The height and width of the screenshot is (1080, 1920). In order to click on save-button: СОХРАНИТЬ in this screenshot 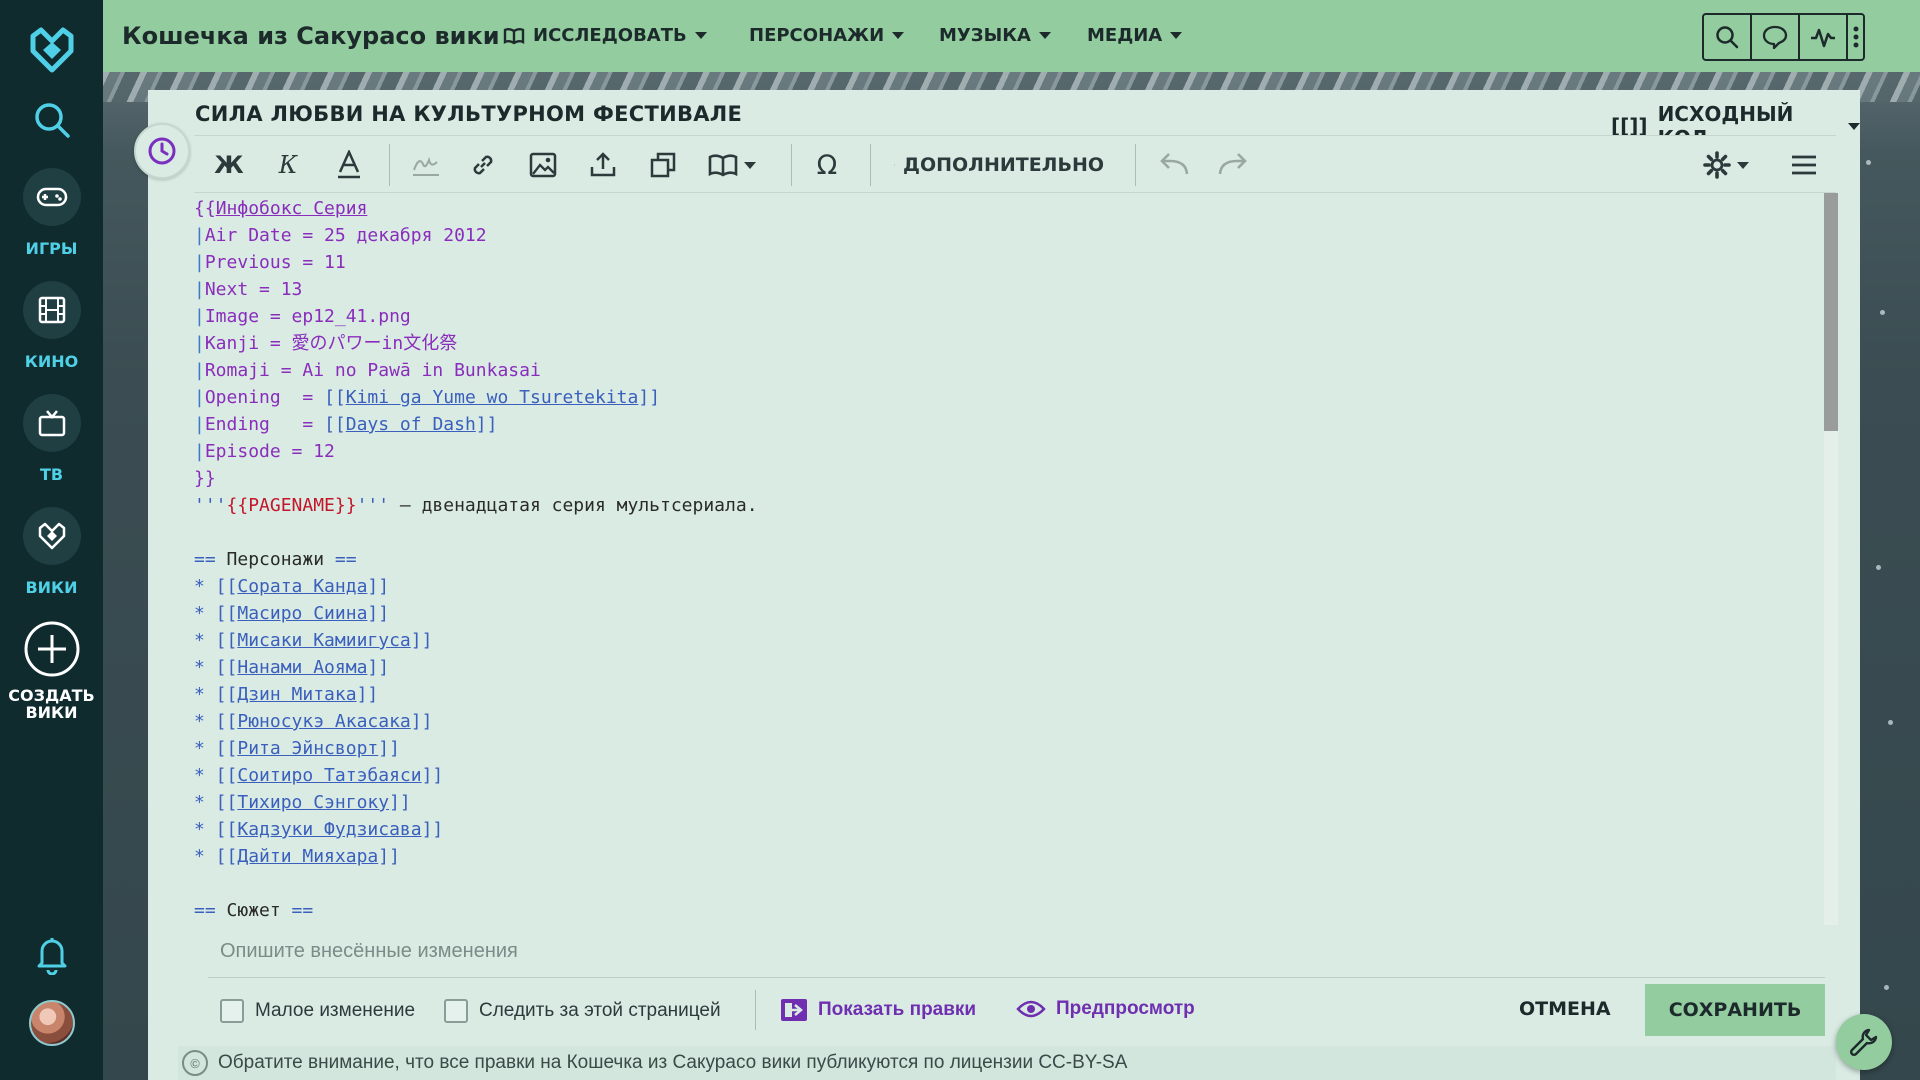, I will do `click(1735, 1010)`.